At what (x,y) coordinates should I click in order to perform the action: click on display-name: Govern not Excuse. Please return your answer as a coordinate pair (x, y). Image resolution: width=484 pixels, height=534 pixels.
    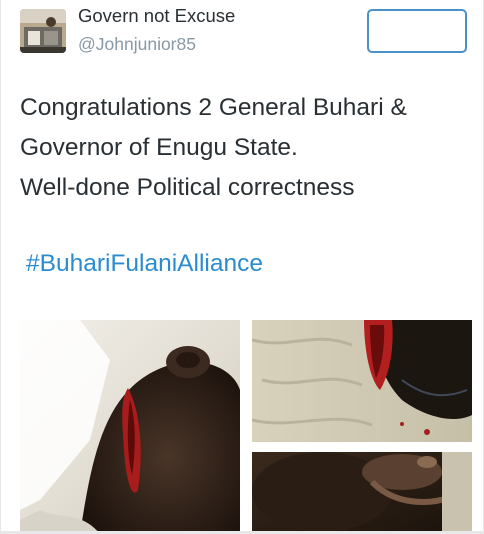
    Looking at the image, I should click on (156, 16).